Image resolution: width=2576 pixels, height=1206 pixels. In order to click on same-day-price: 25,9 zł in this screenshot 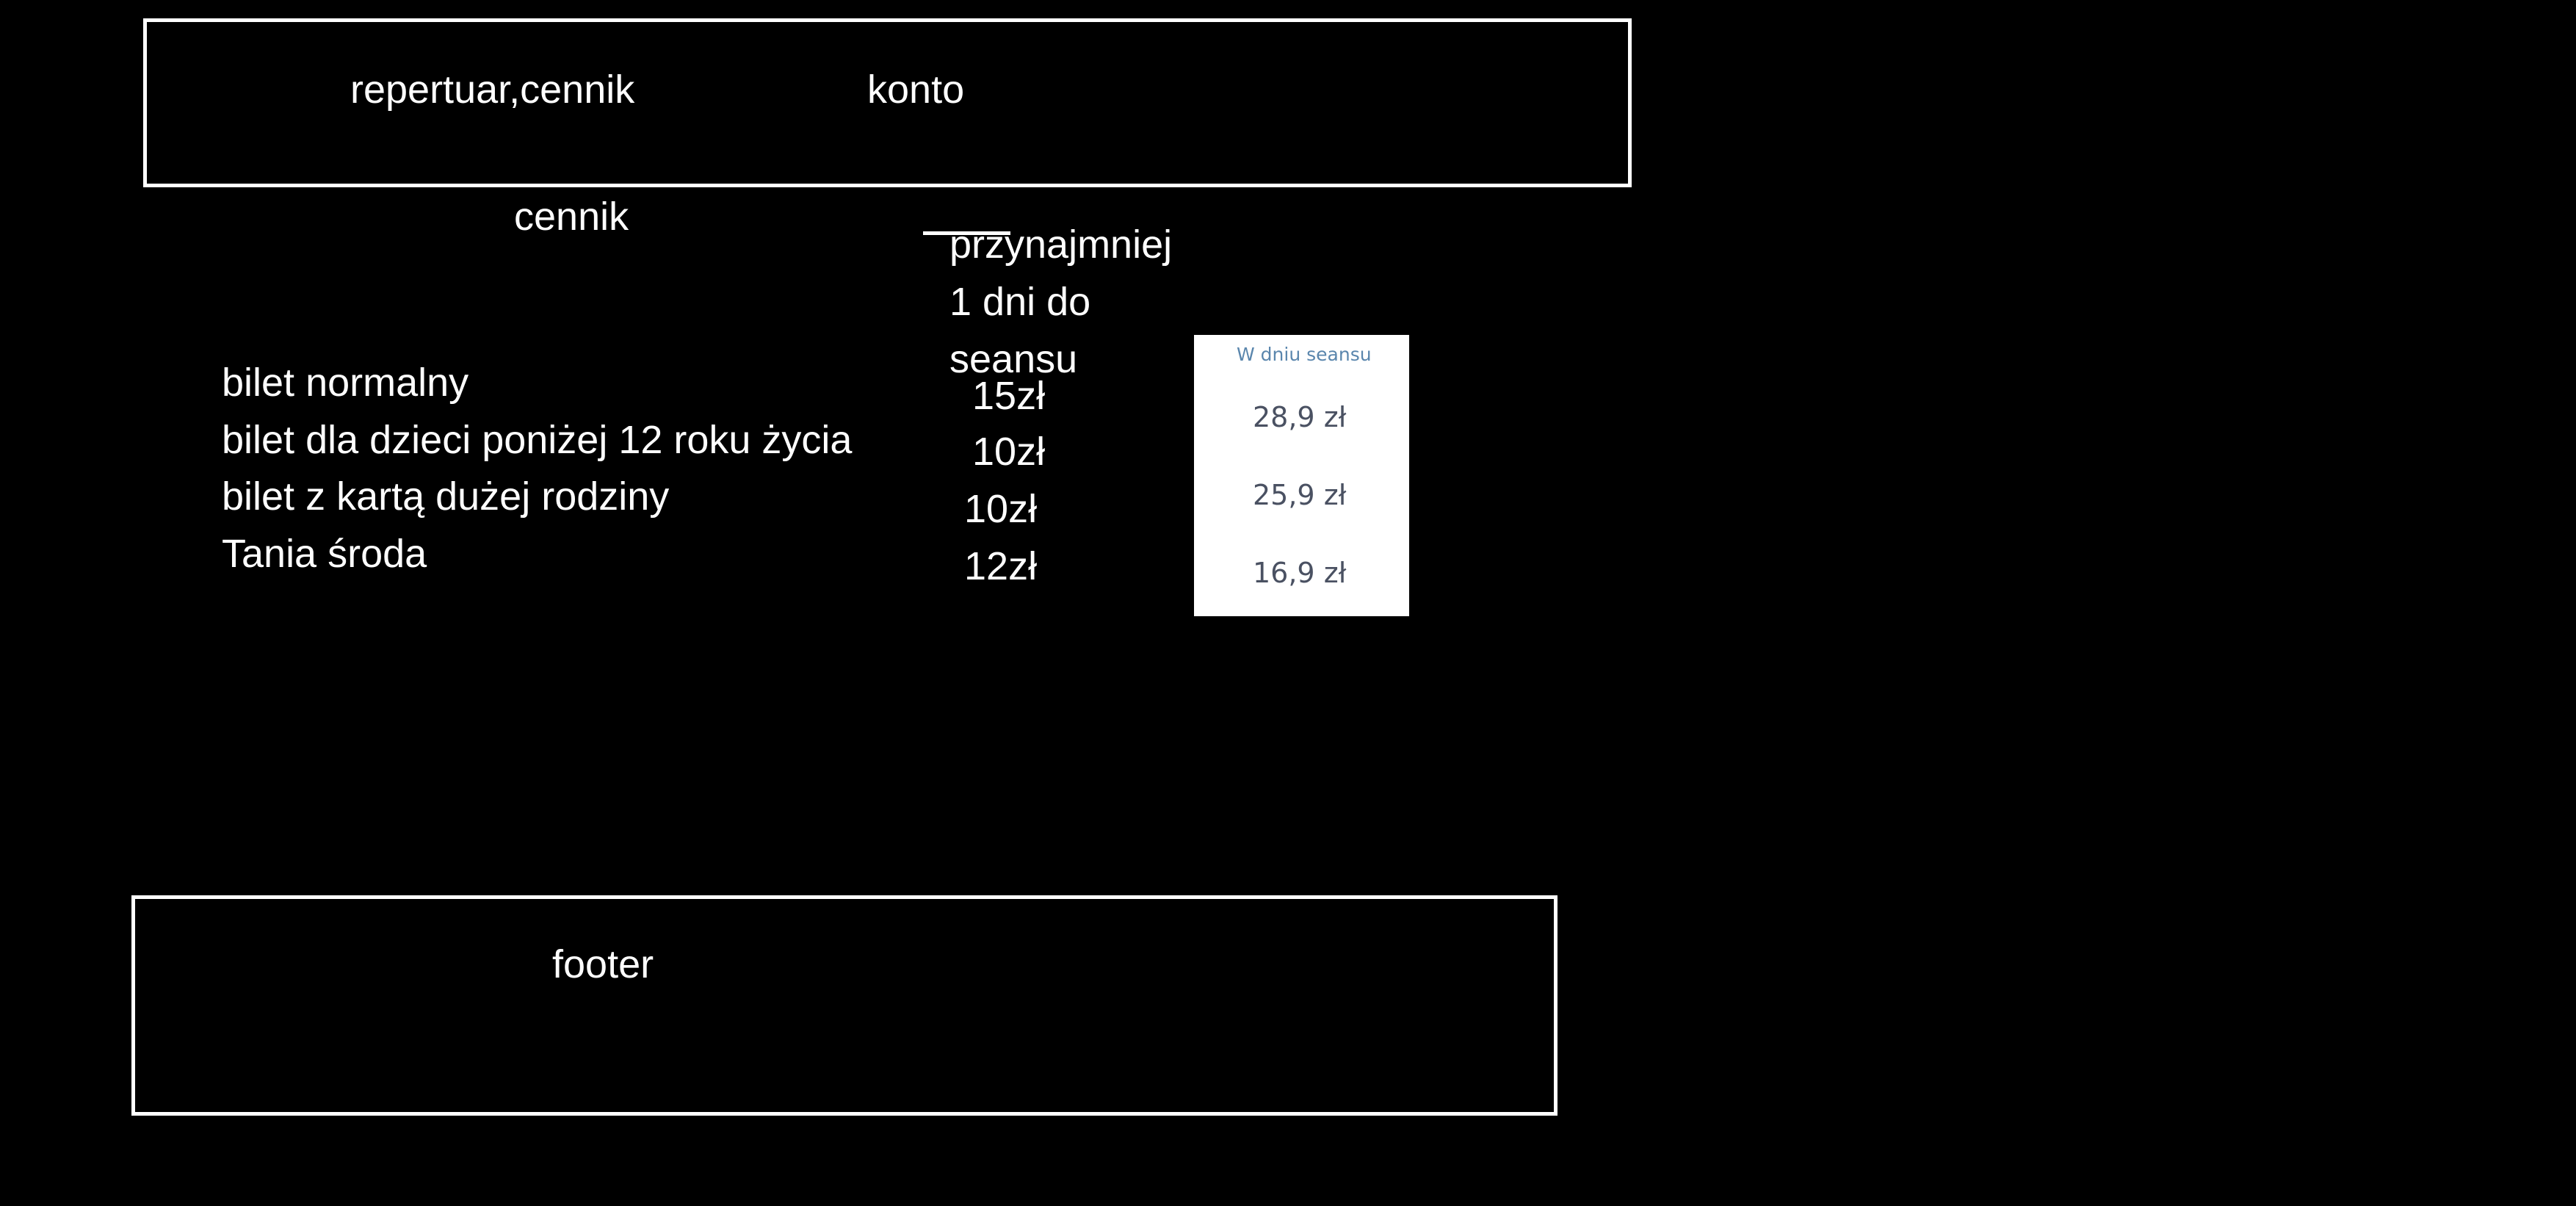, I will do `click(1300, 495)`.